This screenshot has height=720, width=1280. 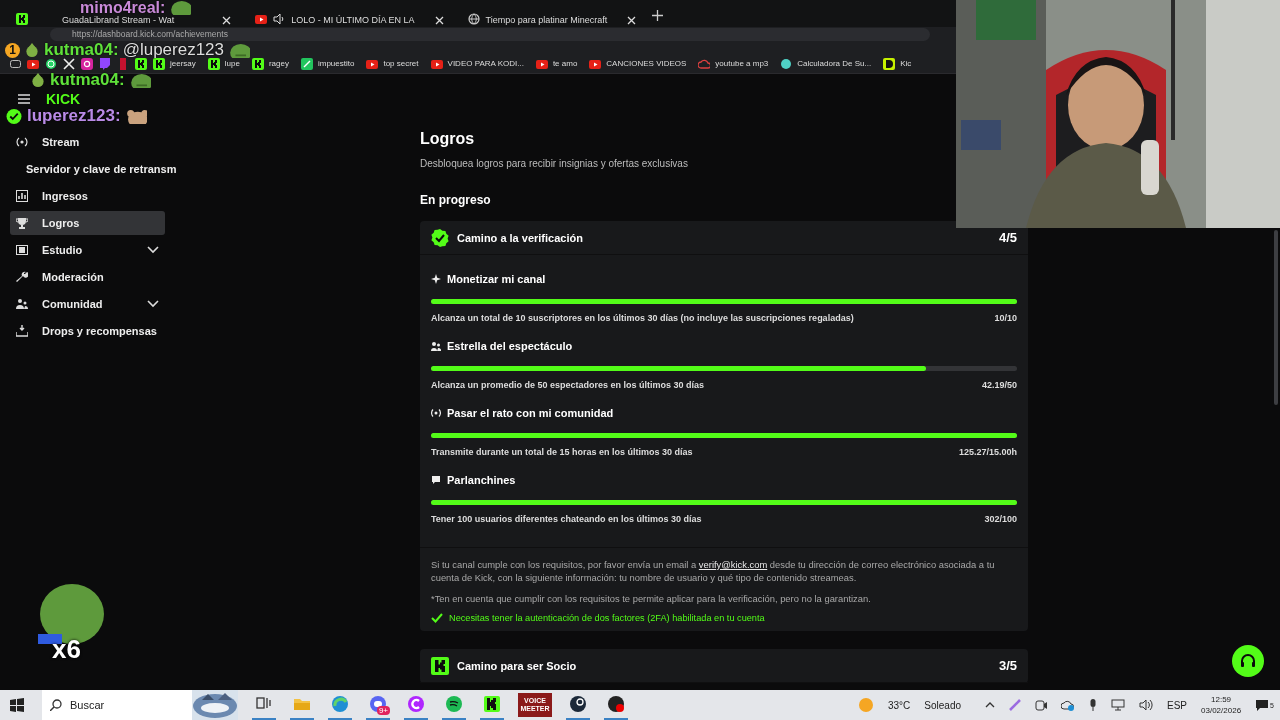 What do you see at coordinates (999, 385) in the screenshot?
I see `progress-reading: 42.19/50` at bounding box center [999, 385].